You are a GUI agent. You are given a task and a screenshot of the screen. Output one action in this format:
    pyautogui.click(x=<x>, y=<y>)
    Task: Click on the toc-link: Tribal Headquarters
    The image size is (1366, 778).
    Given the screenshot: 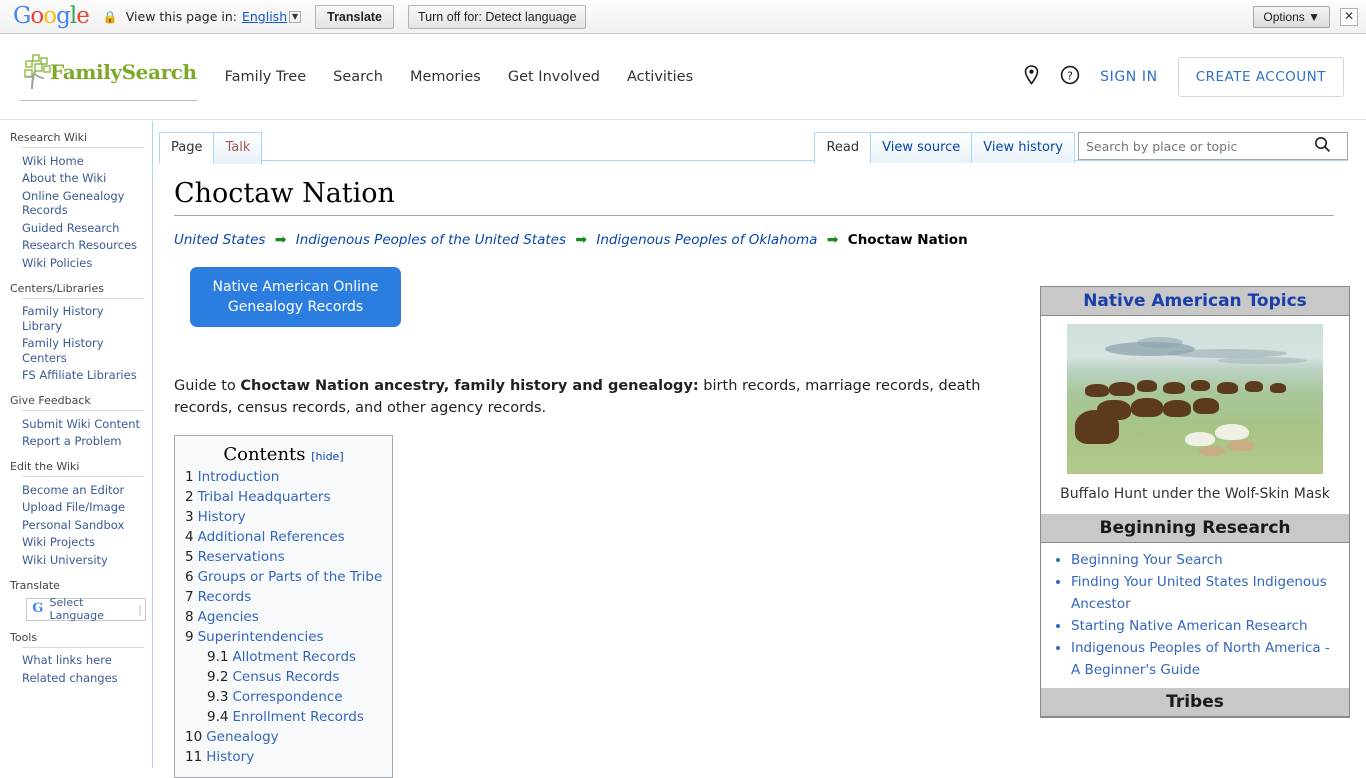 What is the action you would take?
    pyautogui.click(x=264, y=497)
    